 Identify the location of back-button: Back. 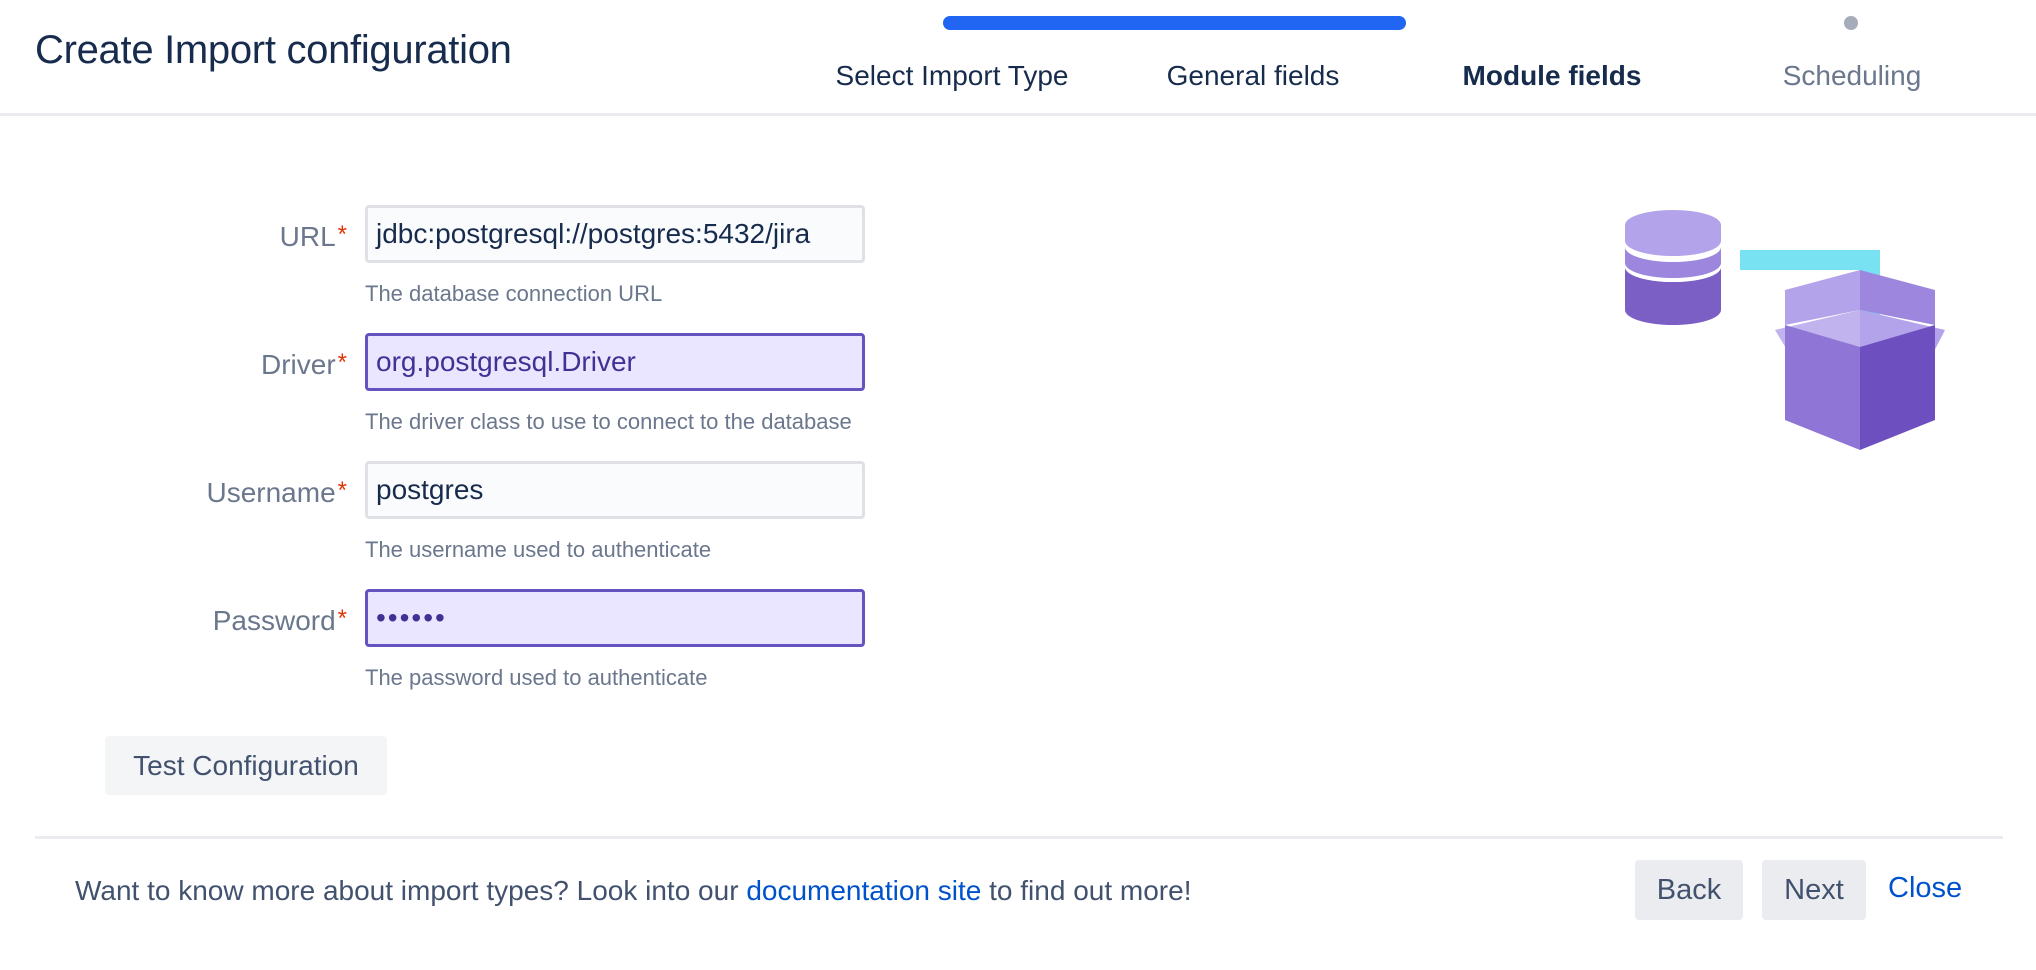
(1689, 890).